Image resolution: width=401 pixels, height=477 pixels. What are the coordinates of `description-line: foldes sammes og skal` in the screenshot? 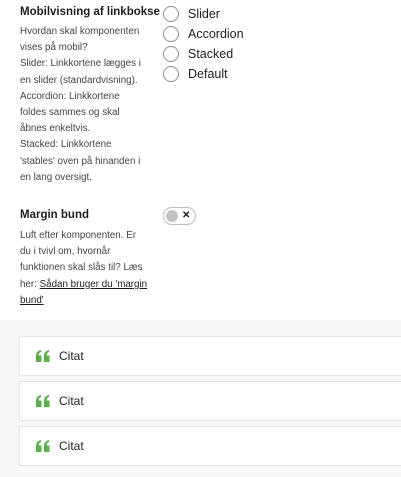 It's located at (70, 113).